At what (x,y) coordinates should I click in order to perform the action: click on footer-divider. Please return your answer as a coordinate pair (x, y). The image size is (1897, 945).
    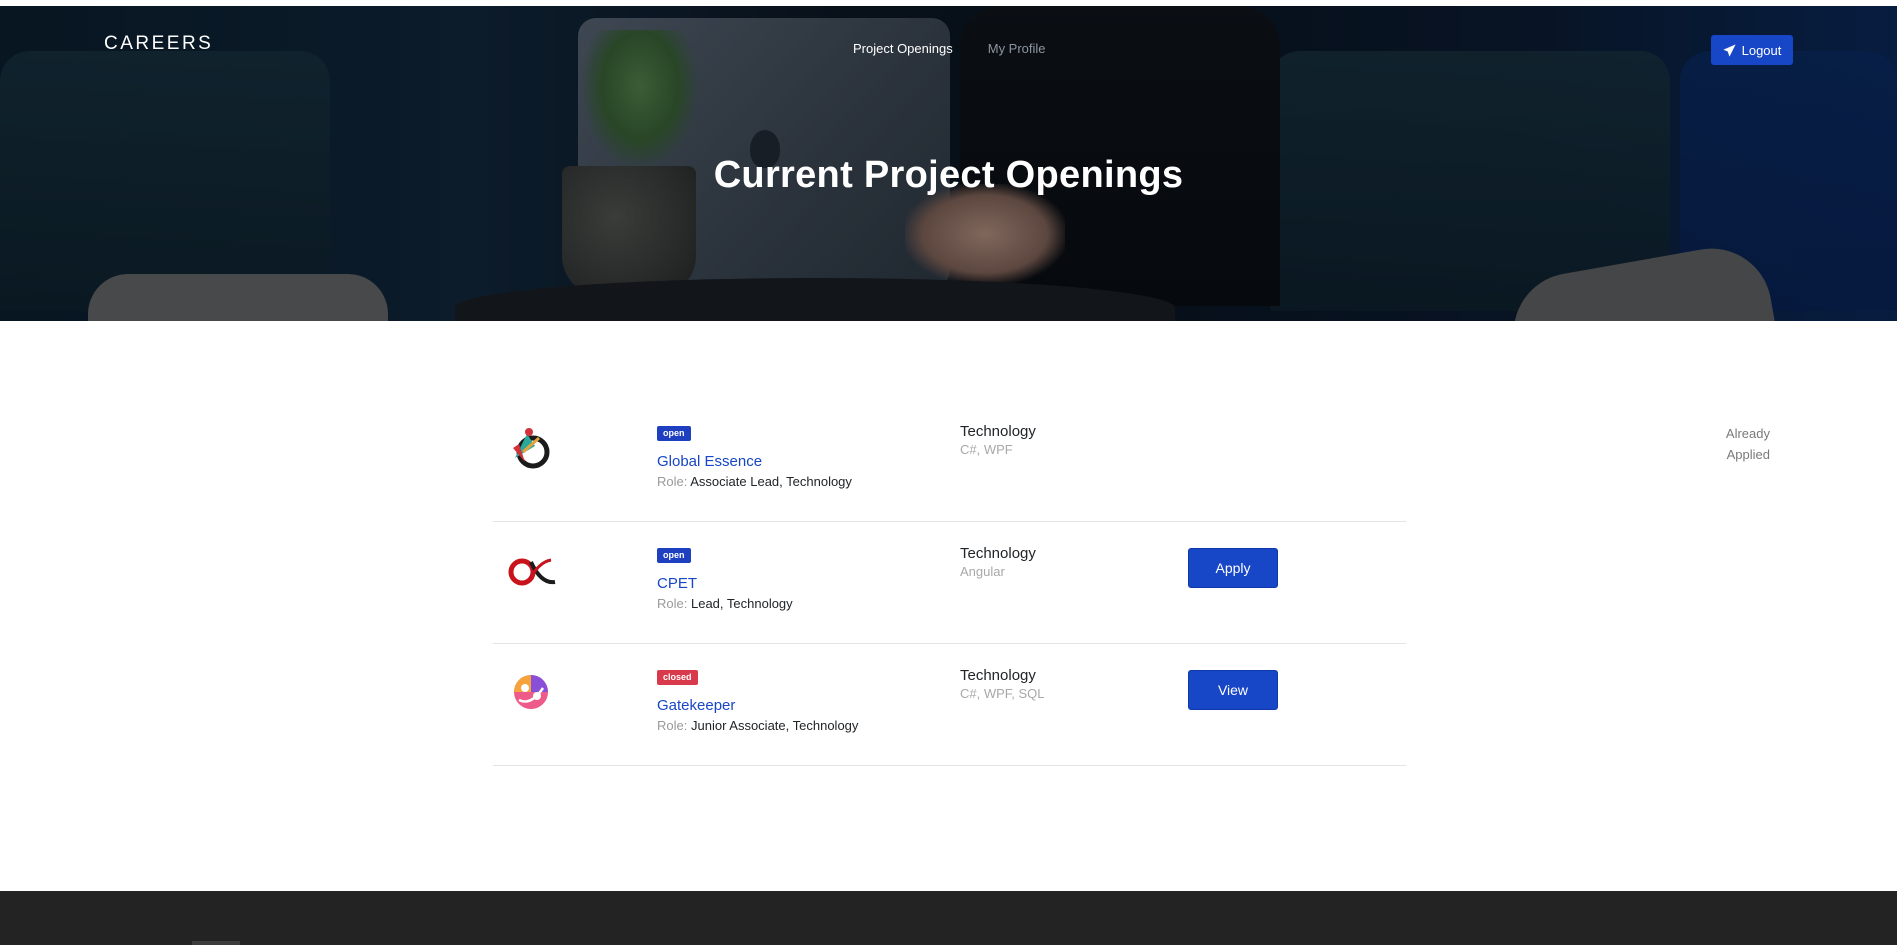
    Looking at the image, I should click on (216, 943).